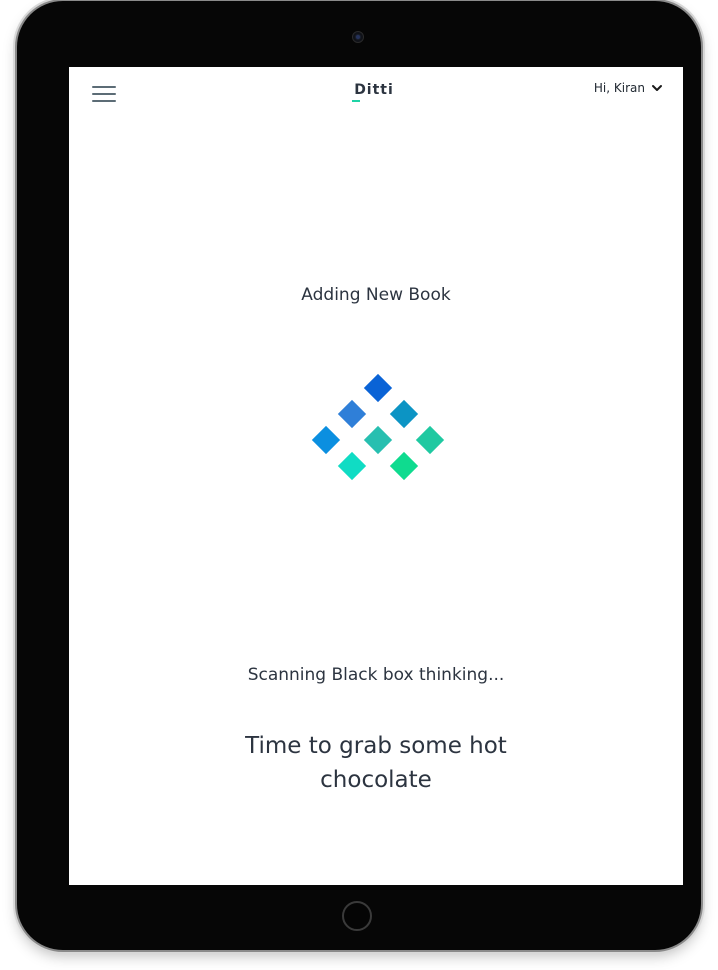 This screenshot has width=718, height=970. I want to click on user-menu: Hi, Kiran, so click(628, 88).